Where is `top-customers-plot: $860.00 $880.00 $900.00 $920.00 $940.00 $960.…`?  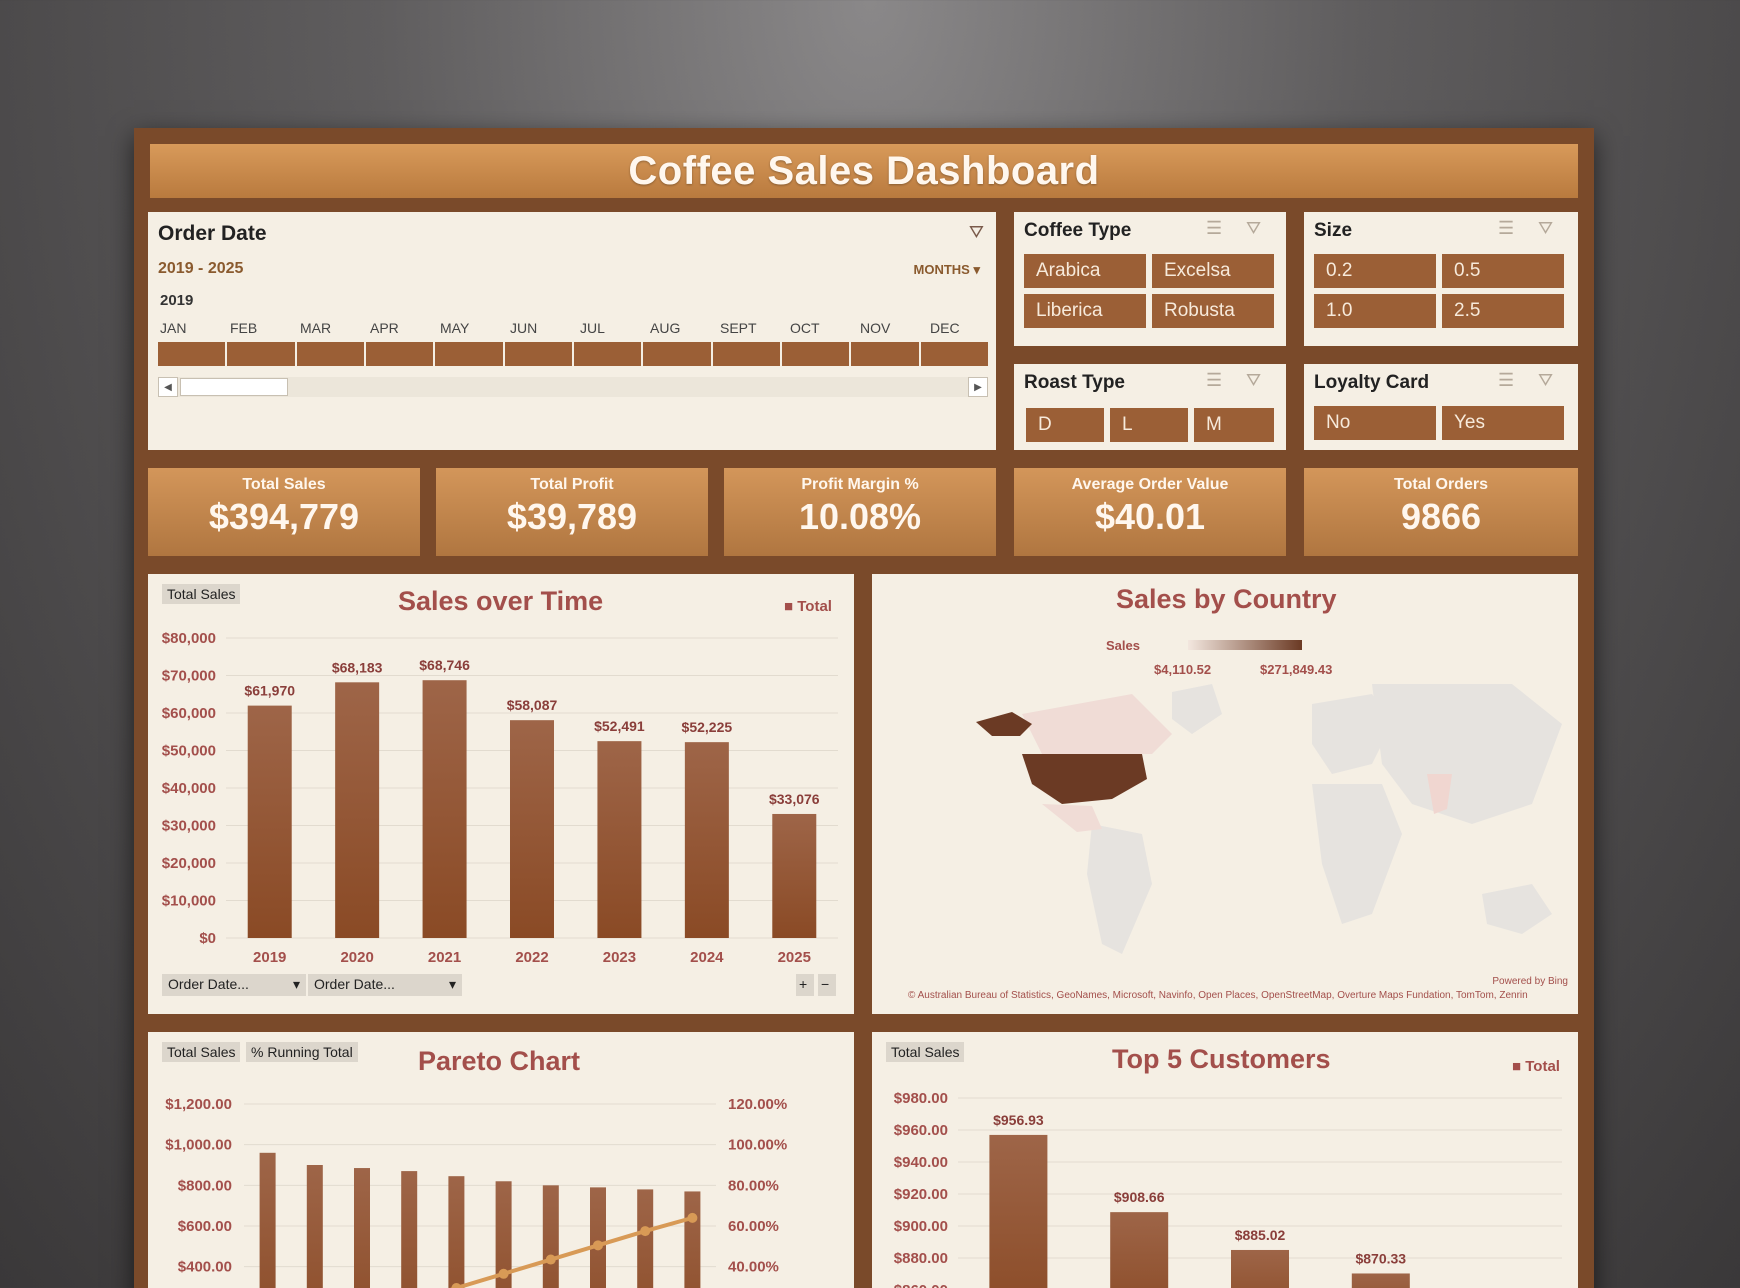 top-customers-plot: $860.00 $880.00 $900.00 $920.00 $940.00 $960.… is located at coordinates (1228, 1189).